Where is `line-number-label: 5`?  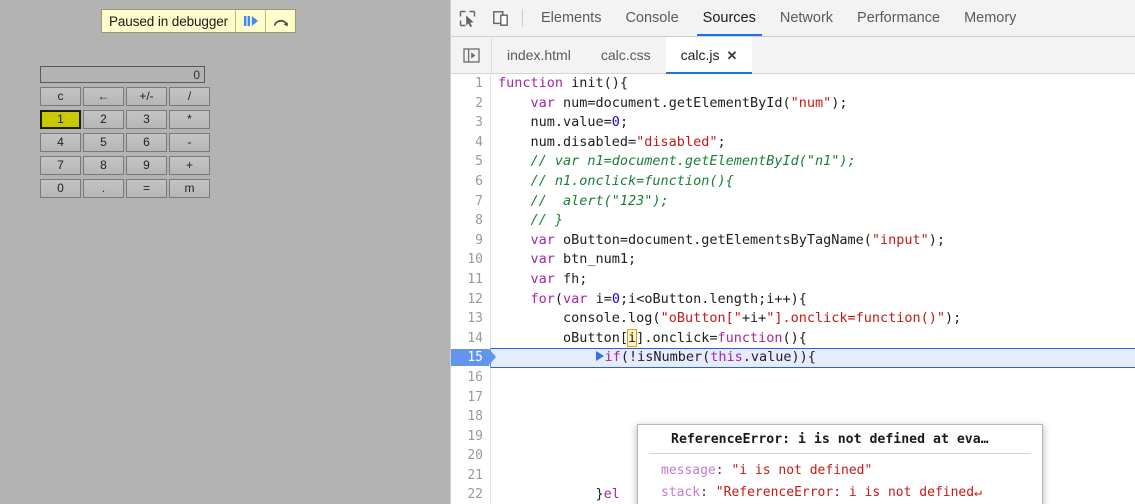 line-number-label: 5 is located at coordinates (479, 162).